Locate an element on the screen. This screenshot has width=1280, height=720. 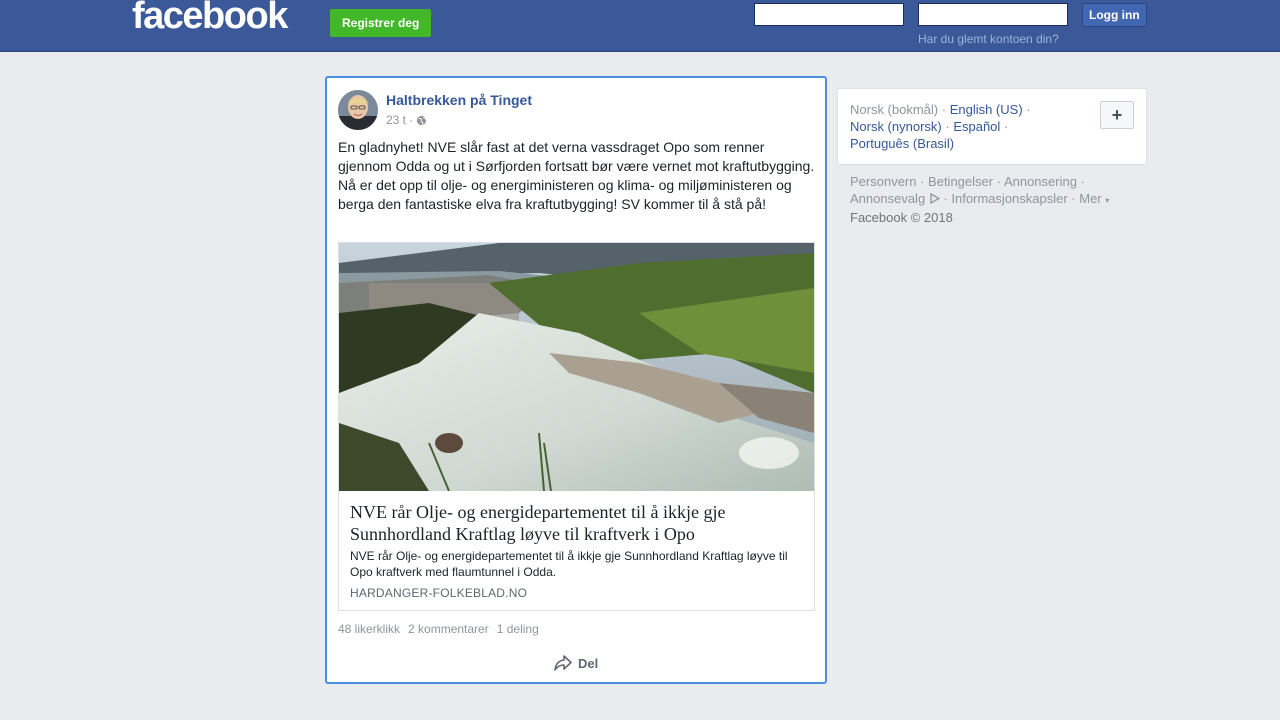
footer-link-privacy: Personvern is located at coordinates (883, 181).